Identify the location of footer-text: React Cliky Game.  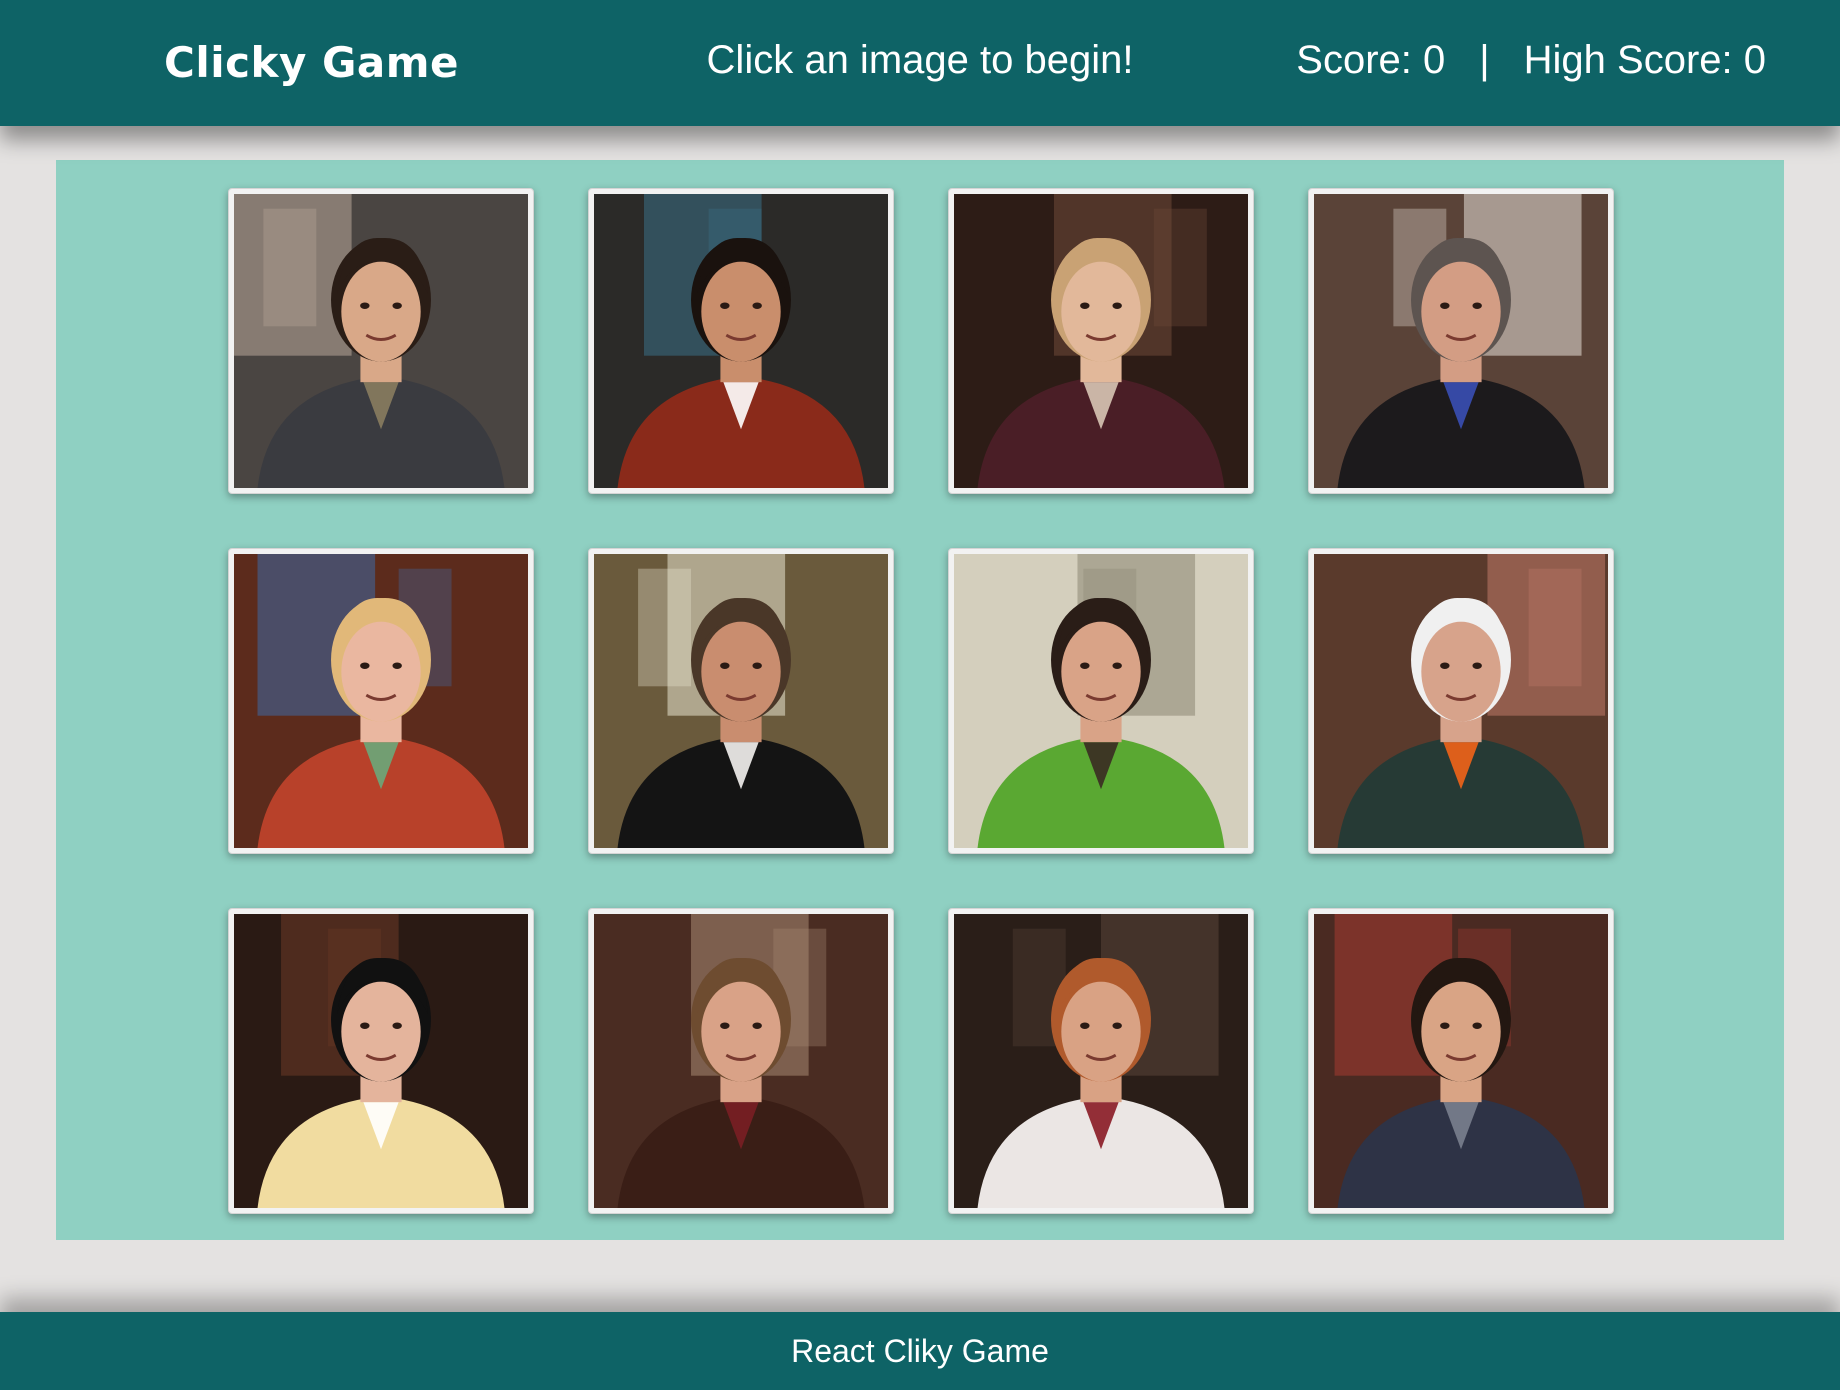
(920, 1351).